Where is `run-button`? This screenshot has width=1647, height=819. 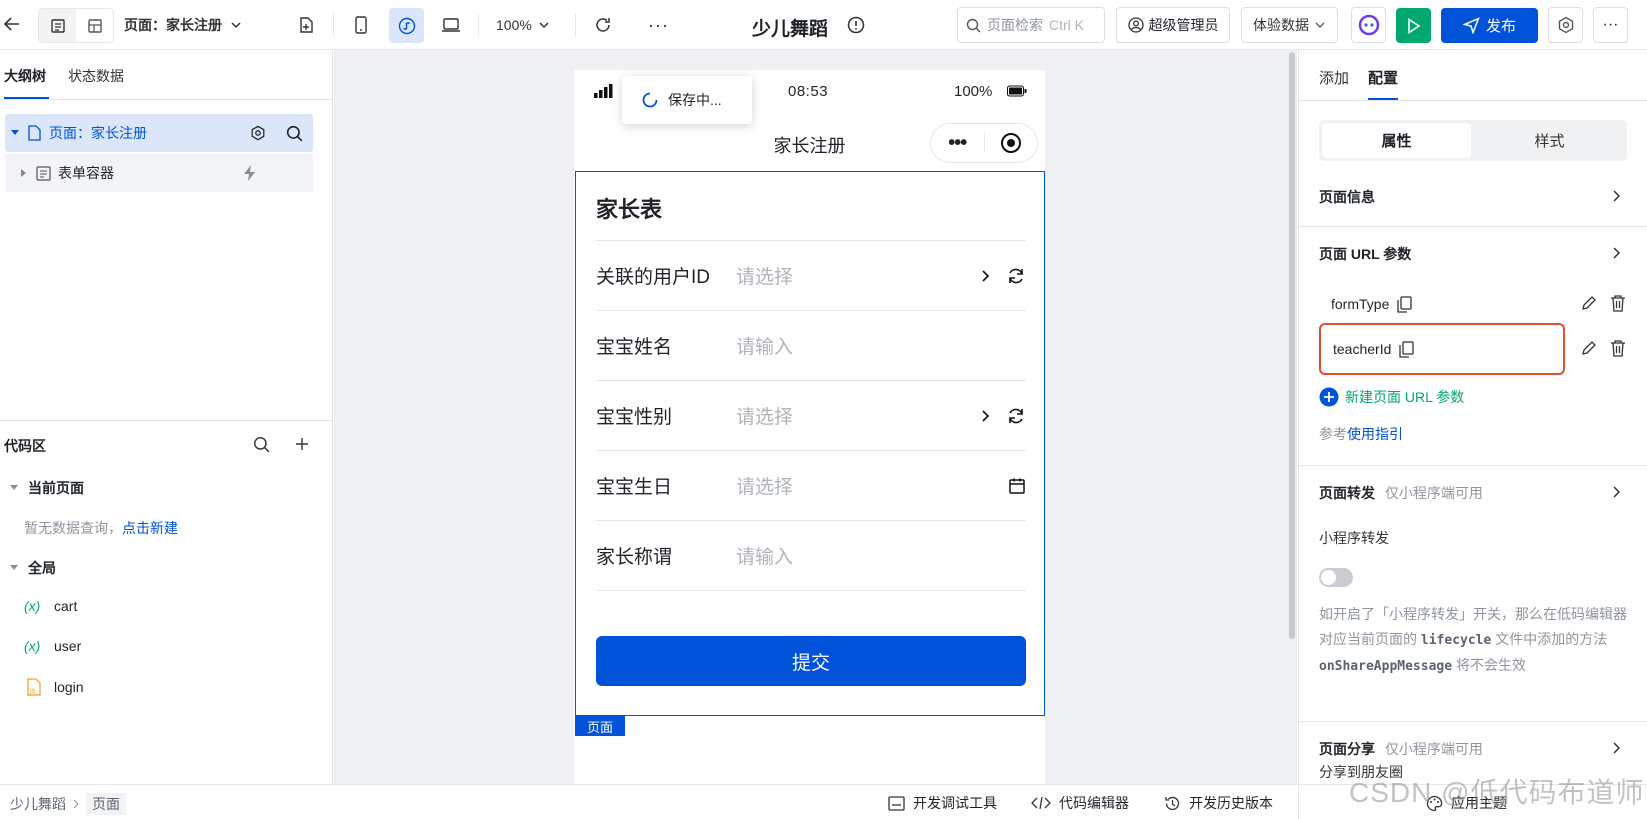 run-button is located at coordinates (1413, 25).